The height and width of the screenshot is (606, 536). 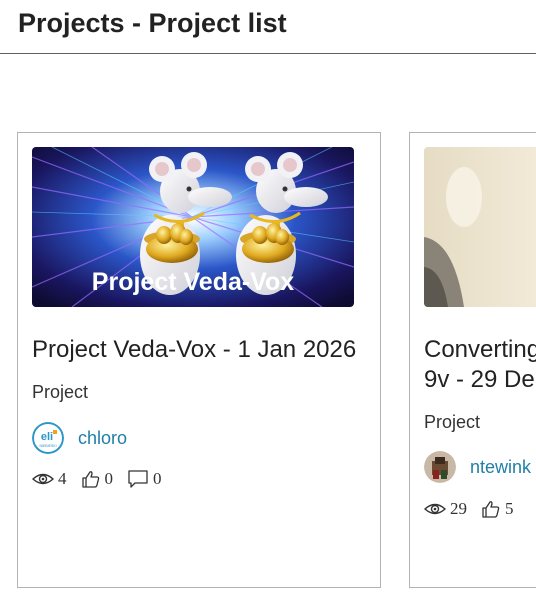 I want to click on thumbnail-image, so click(x=480, y=227).